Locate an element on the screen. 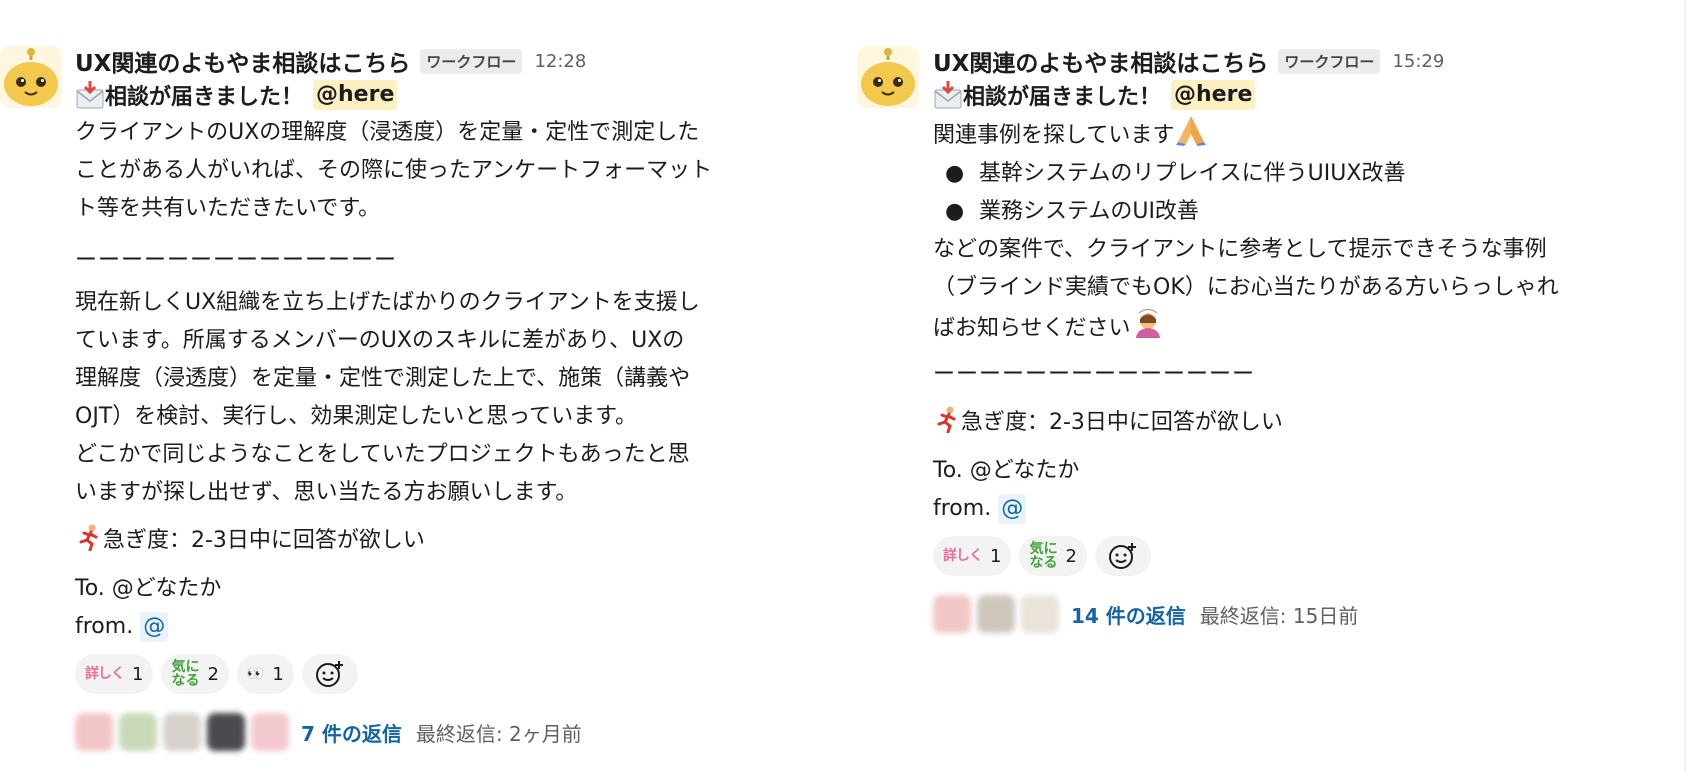 This screenshot has height=772, width=1686. body-line: ことがある人がいれば、その際に使ったアンケートフォーマット is located at coordinates (394, 170).